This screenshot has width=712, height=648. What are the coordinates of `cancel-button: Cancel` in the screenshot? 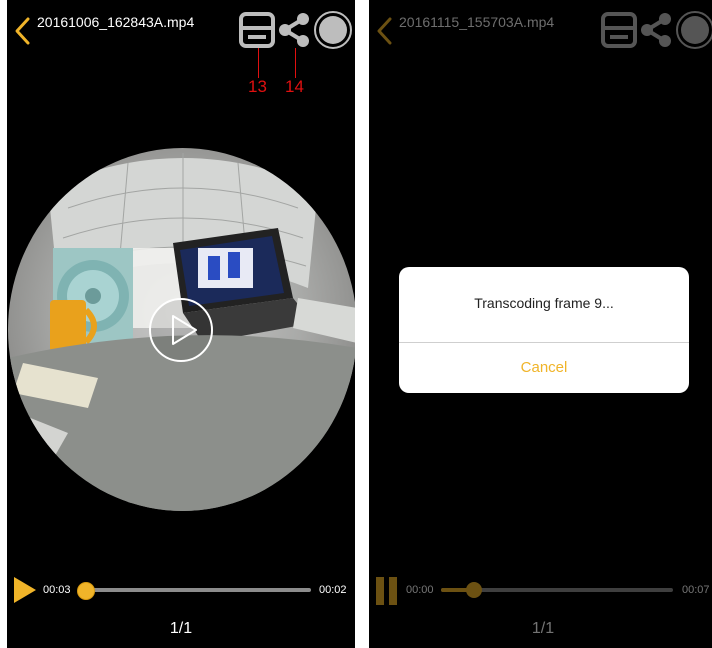 It's located at (544, 368).